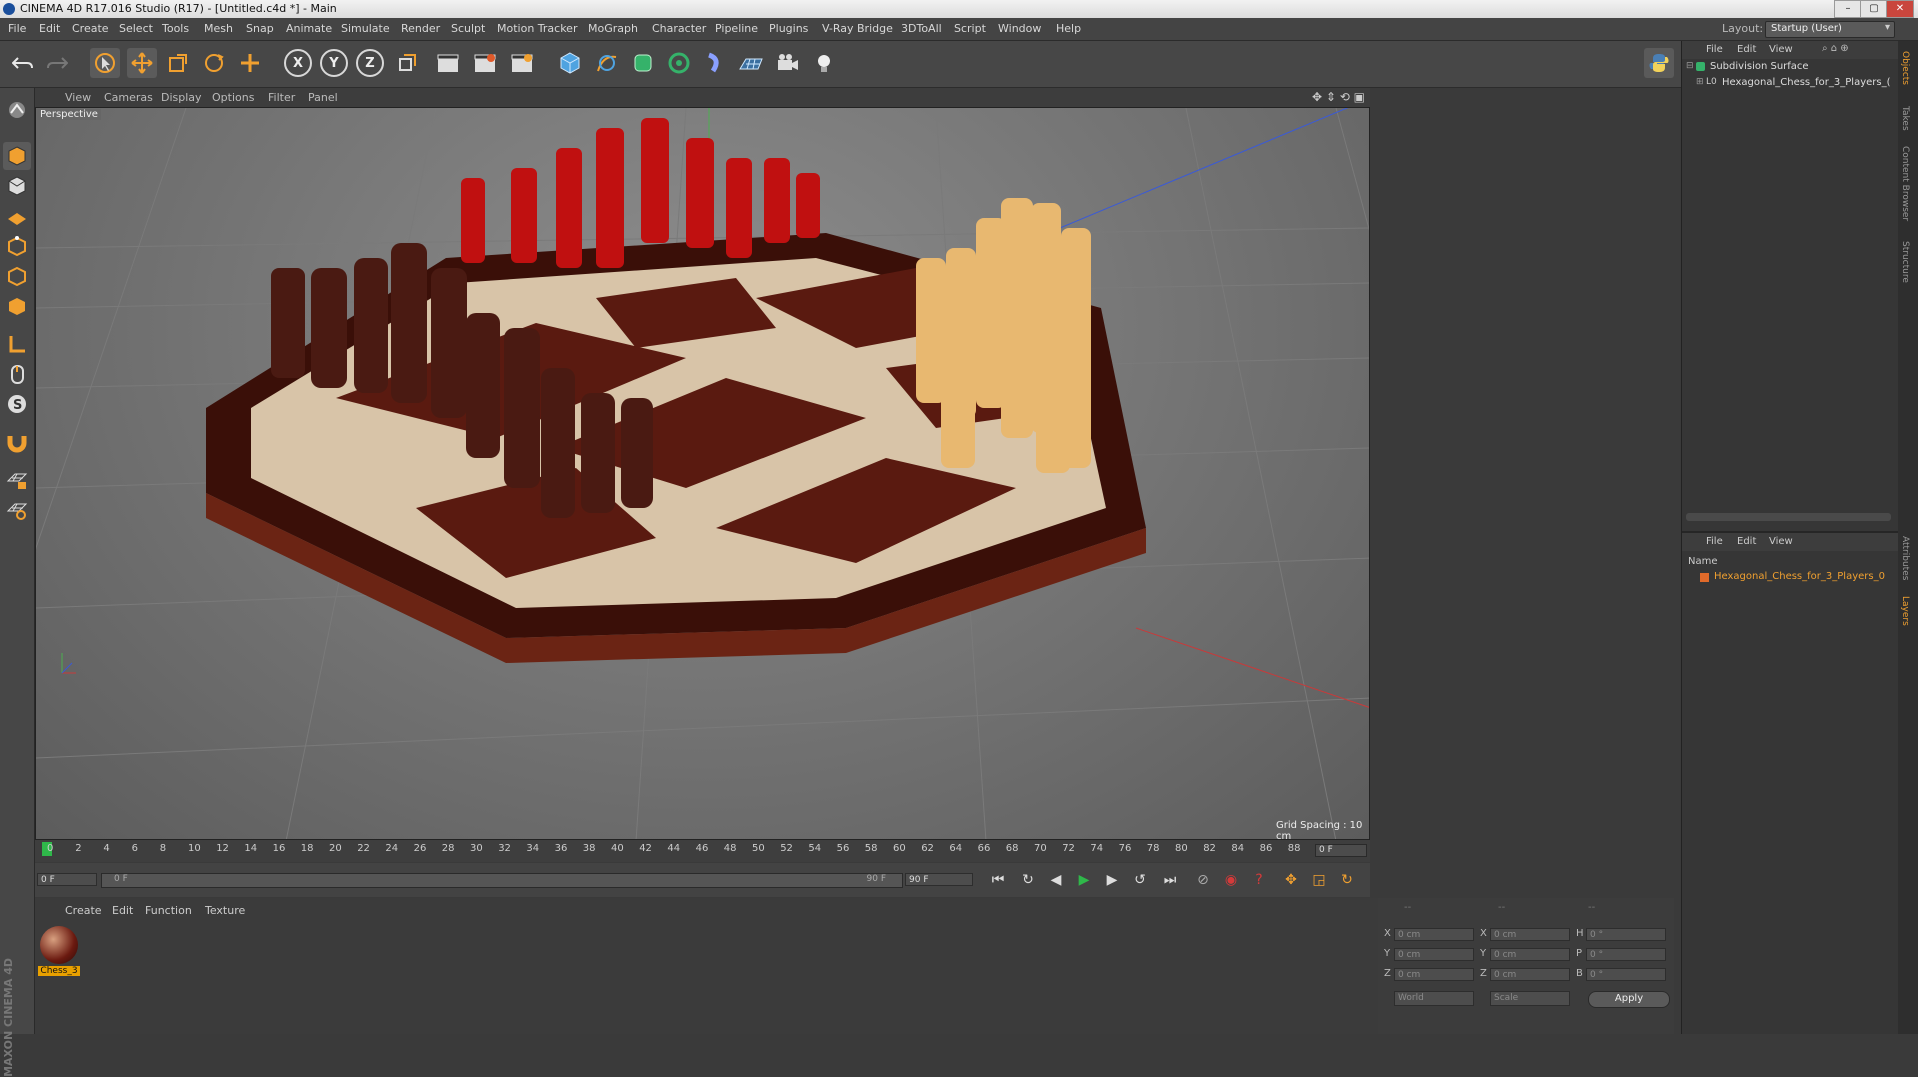  I want to click on menu-character: Character, so click(679, 28).